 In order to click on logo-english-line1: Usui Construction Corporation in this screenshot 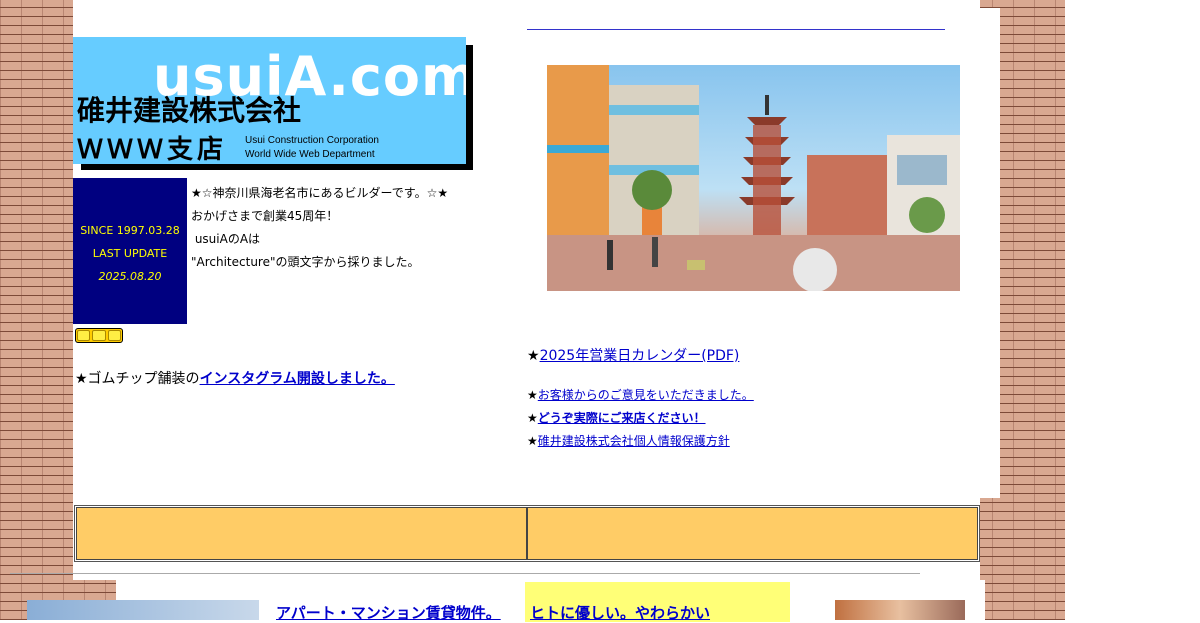, I will do `click(312, 140)`.